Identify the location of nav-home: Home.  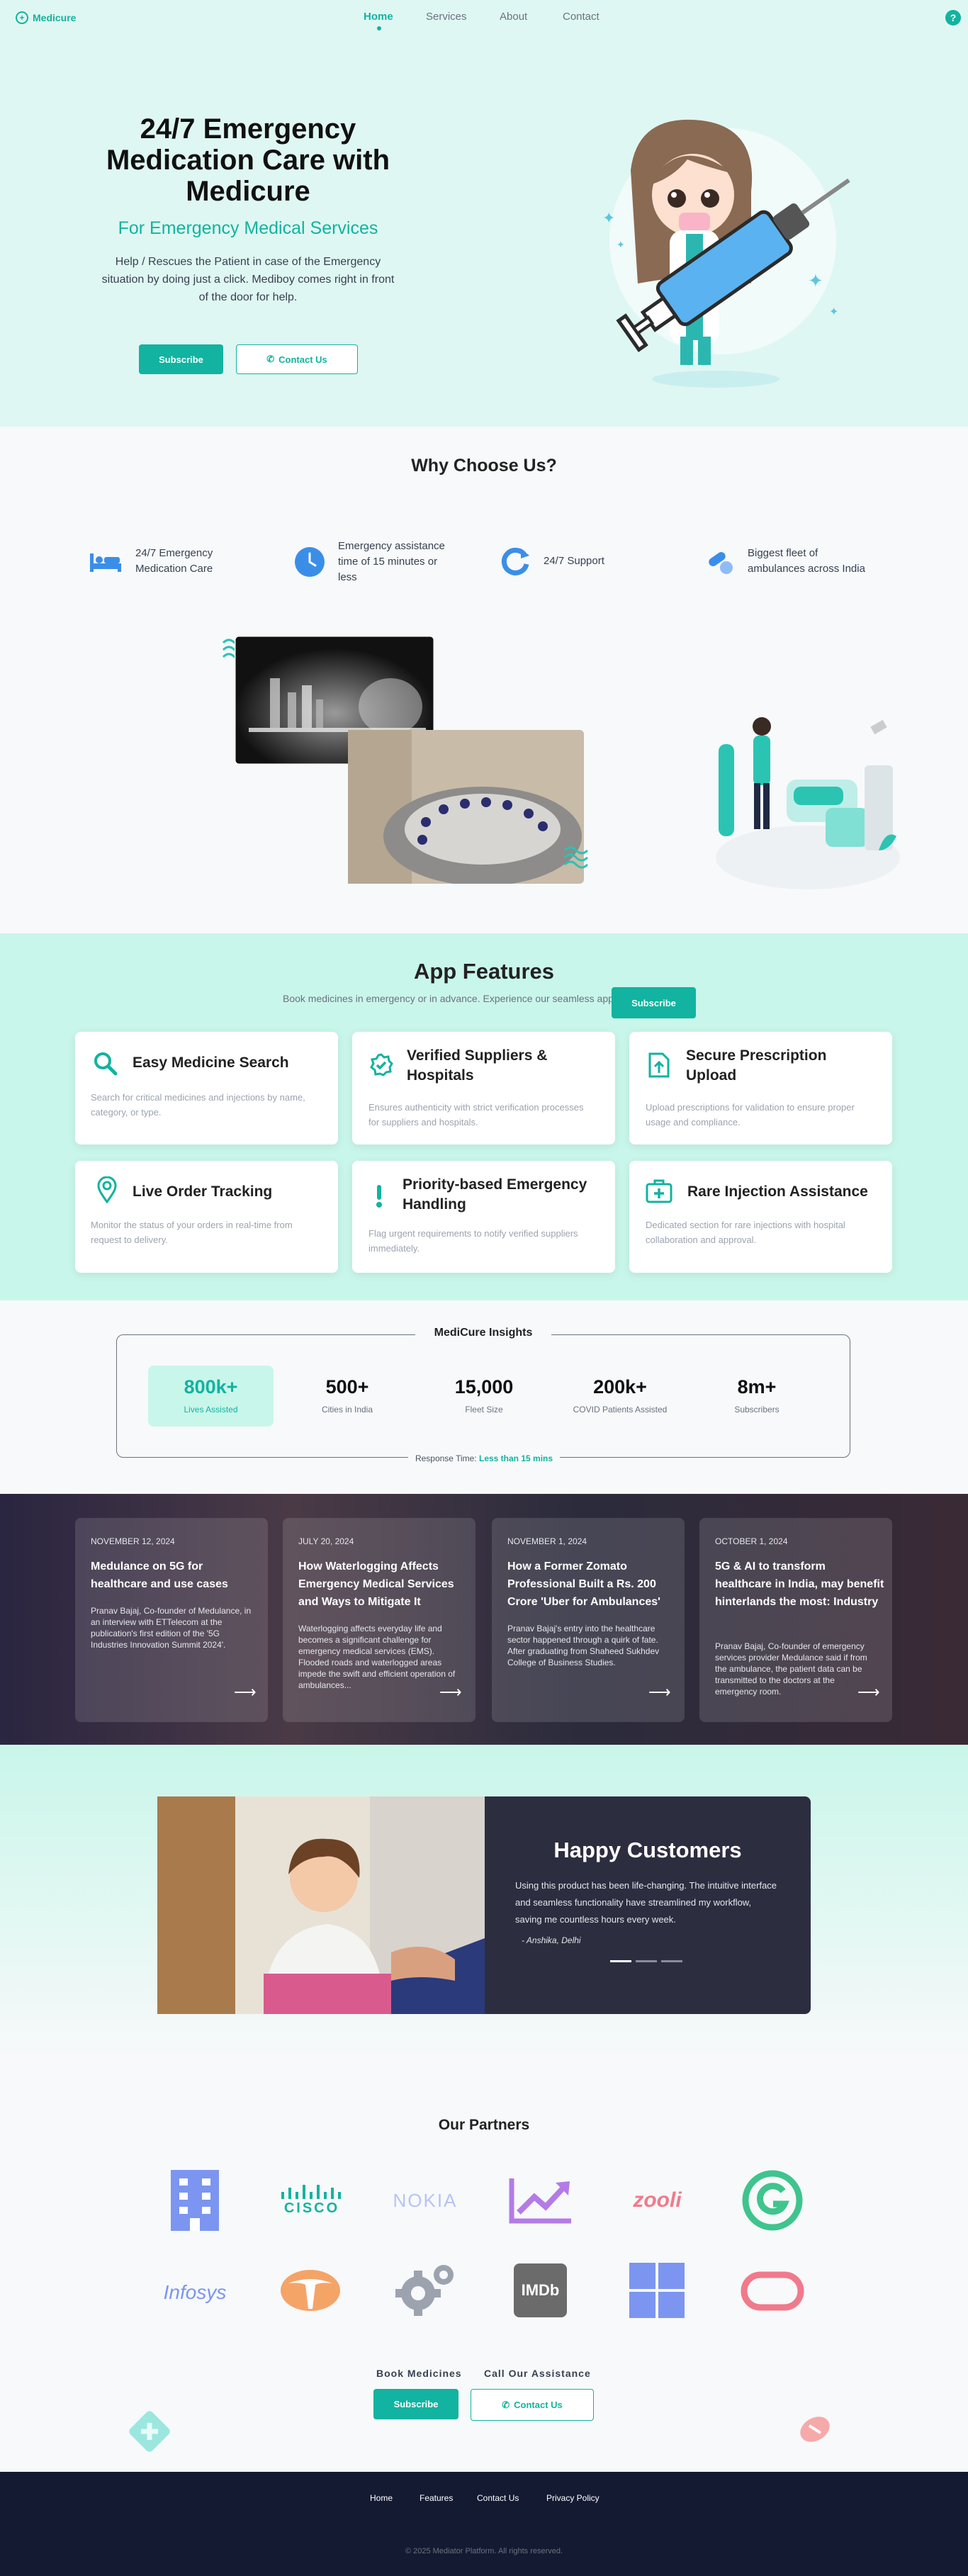
(378, 17).